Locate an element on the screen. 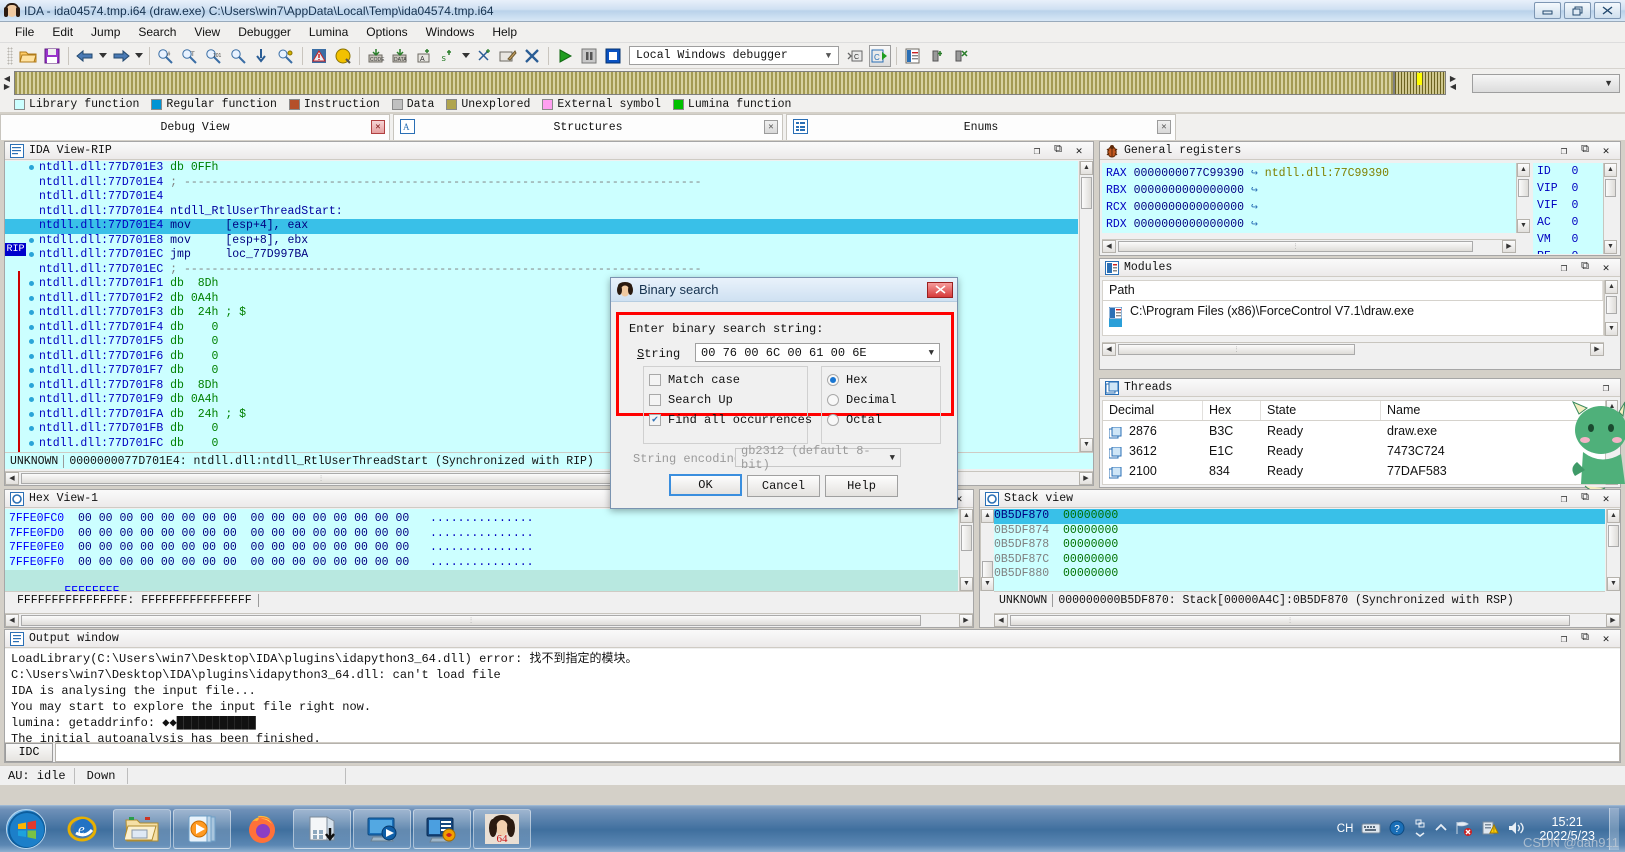 The image size is (1625, 852). search-key-icon is located at coordinates (286, 56).